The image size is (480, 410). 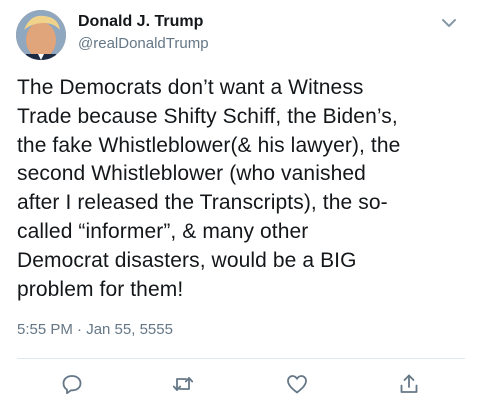 What do you see at coordinates (140, 22) in the screenshot?
I see `author-display-name: Donald J. Trump` at bounding box center [140, 22].